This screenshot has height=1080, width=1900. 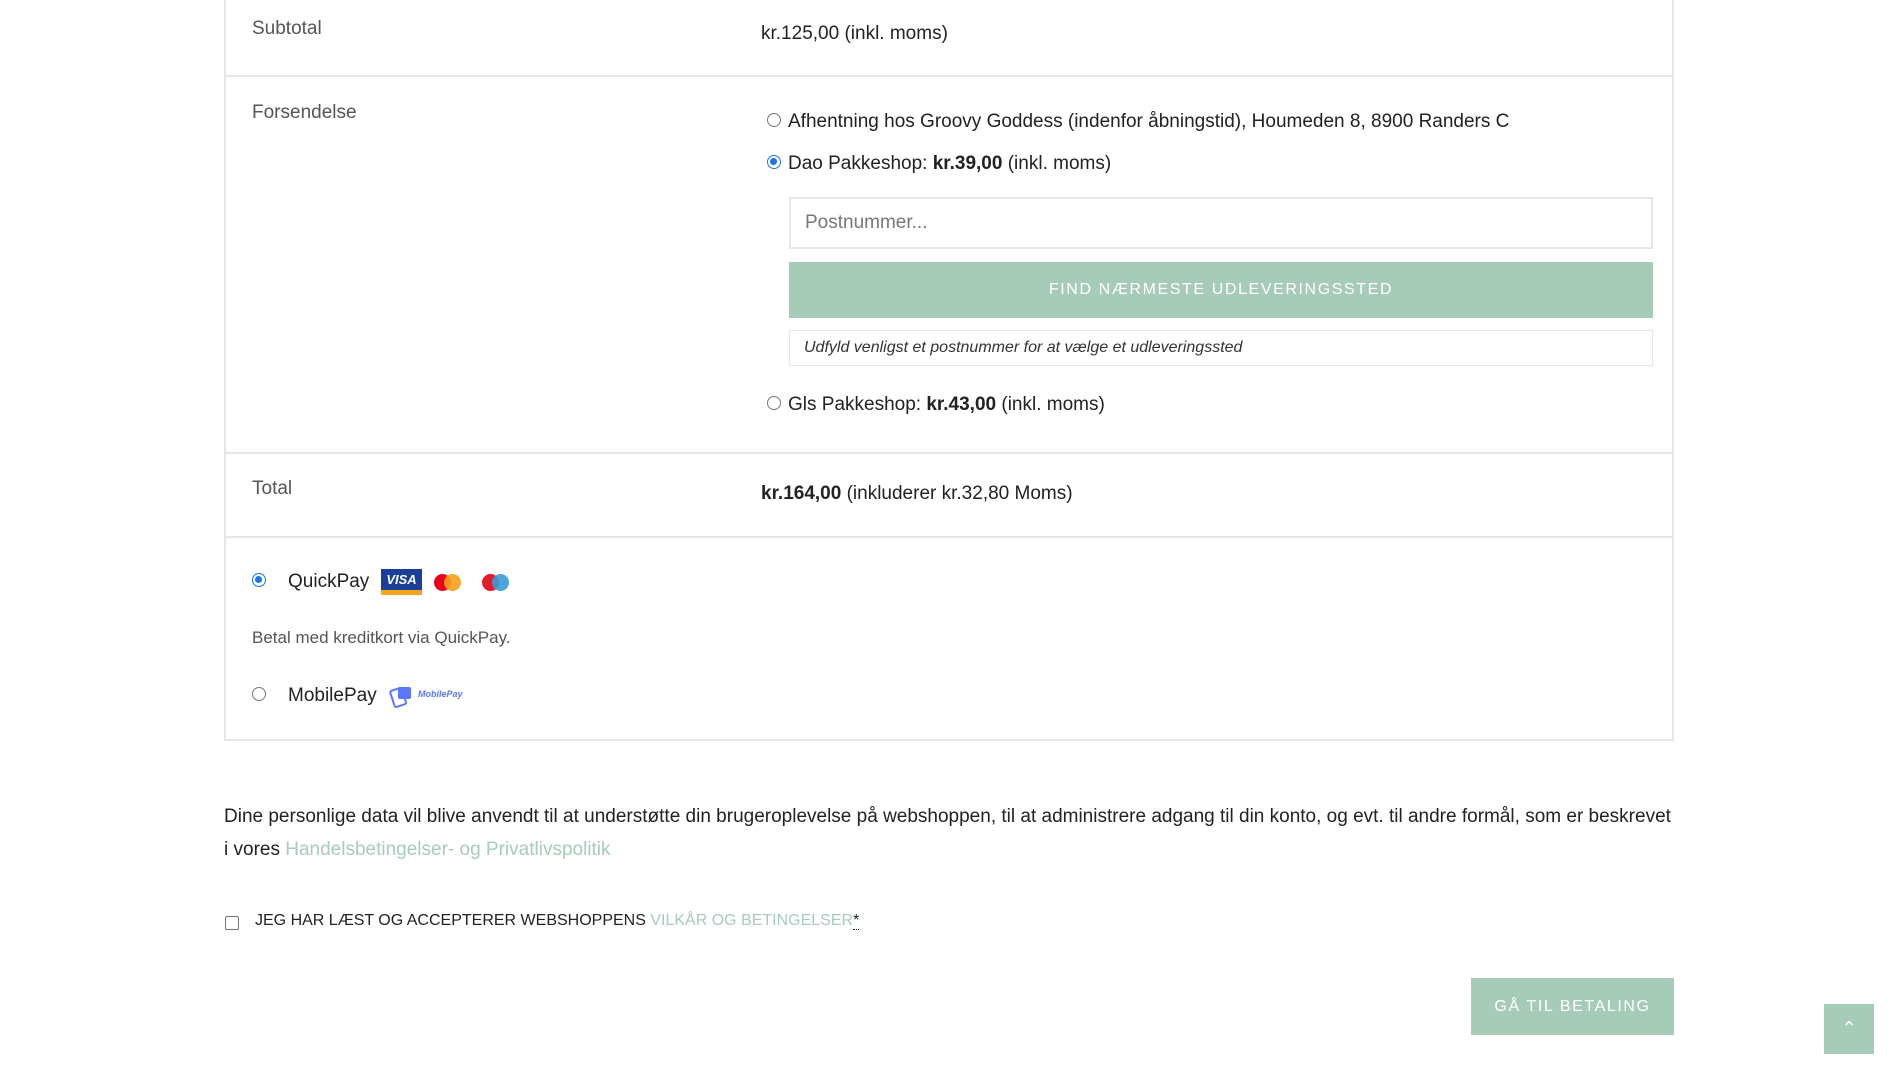 What do you see at coordinates (860, 163) in the screenshot?
I see `shipping-dao-name: Dao Pakkeshop:` at bounding box center [860, 163].